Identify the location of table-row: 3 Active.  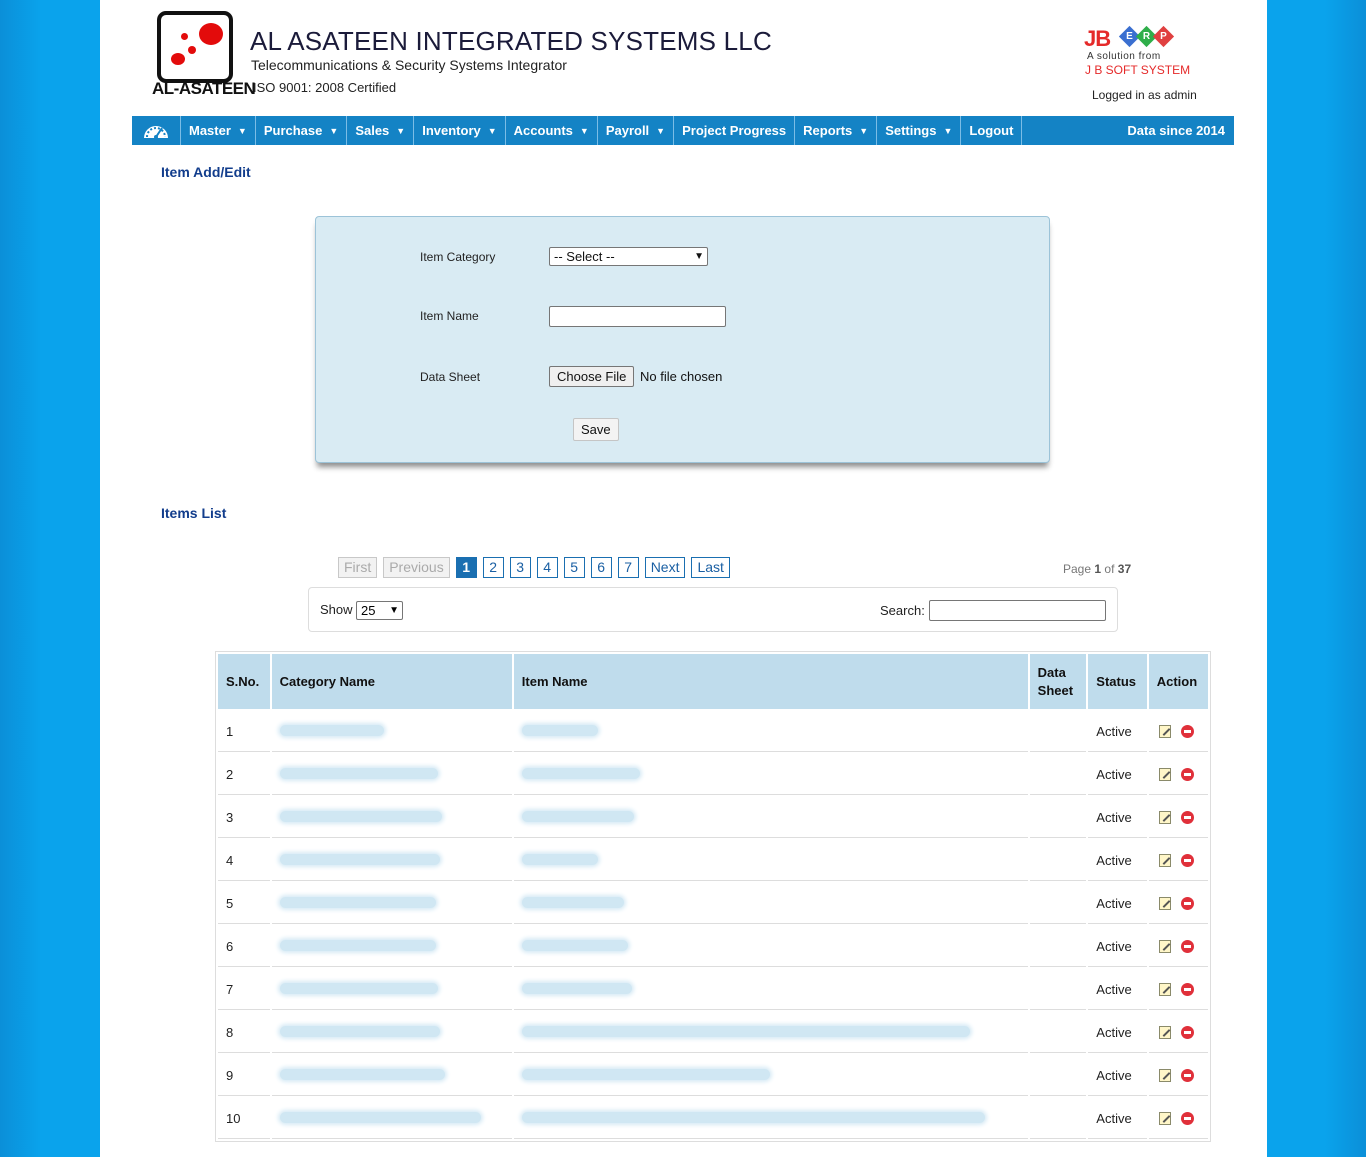
(713, 817).